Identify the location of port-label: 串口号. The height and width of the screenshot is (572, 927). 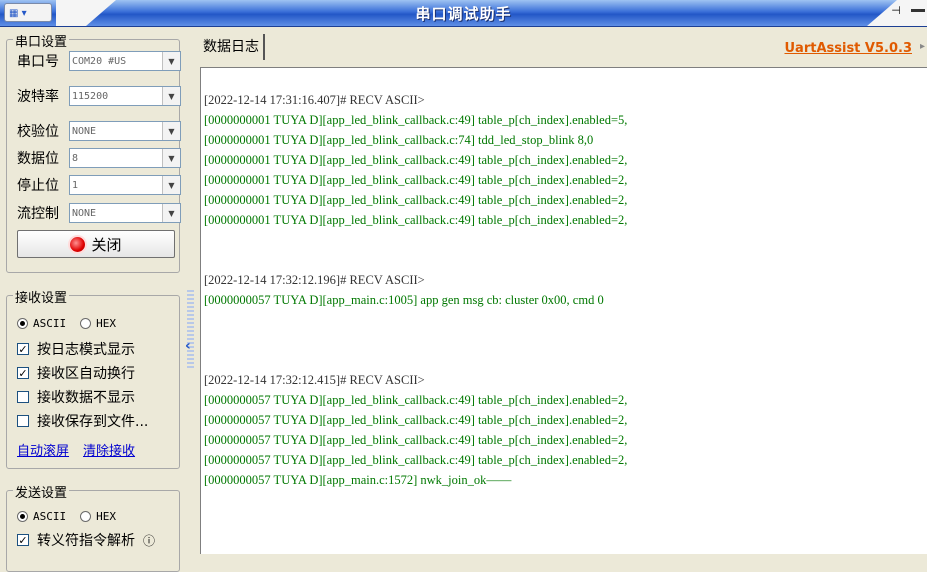
(38, 62).